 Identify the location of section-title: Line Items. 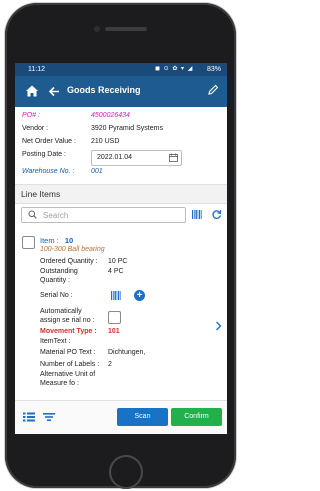
(41, 194).